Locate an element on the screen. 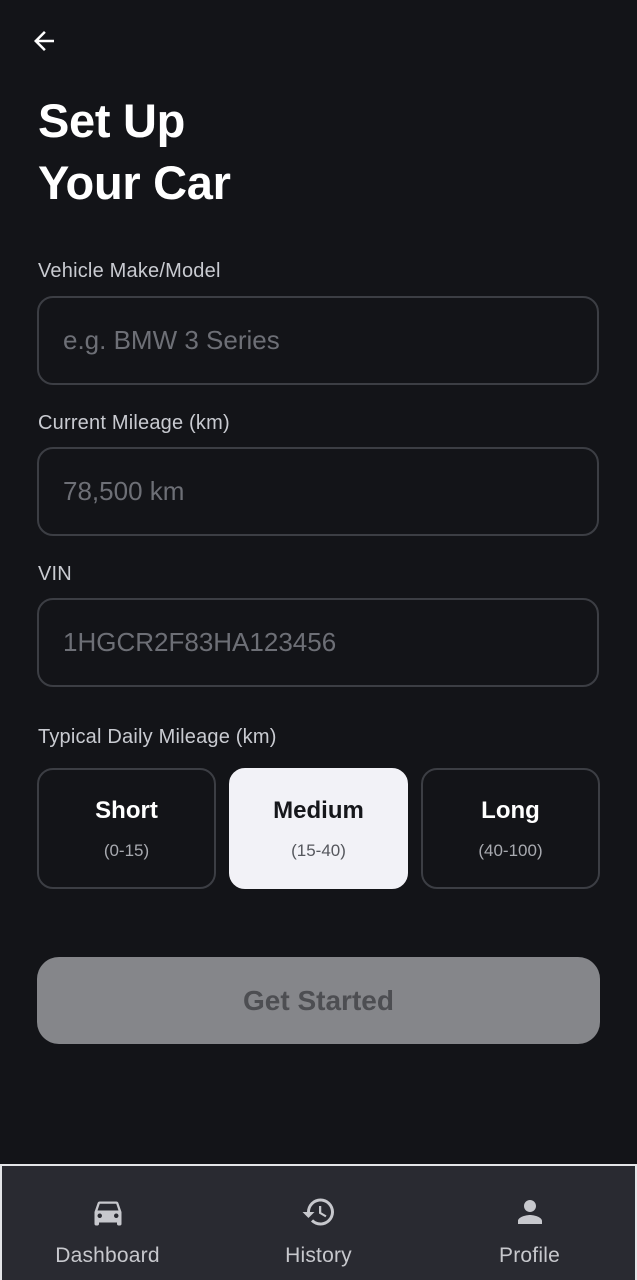 Image resolution: width=637 pixels, height=1280 pixels. nav-label-dashboard: Dashboard is located at coordinates (107, 1255).